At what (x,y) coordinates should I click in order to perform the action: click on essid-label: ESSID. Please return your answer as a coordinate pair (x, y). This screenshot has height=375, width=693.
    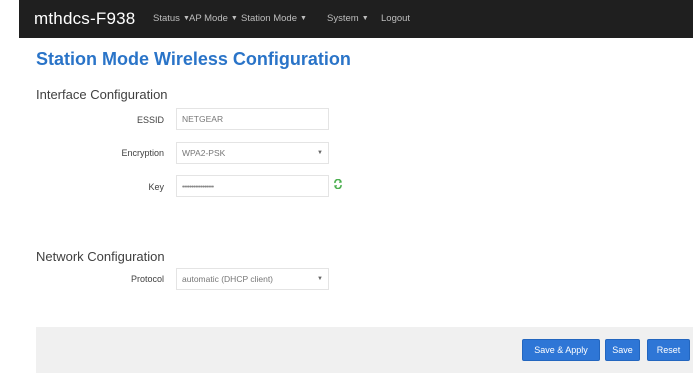
    Looking at the image, I should click on (150, 120).